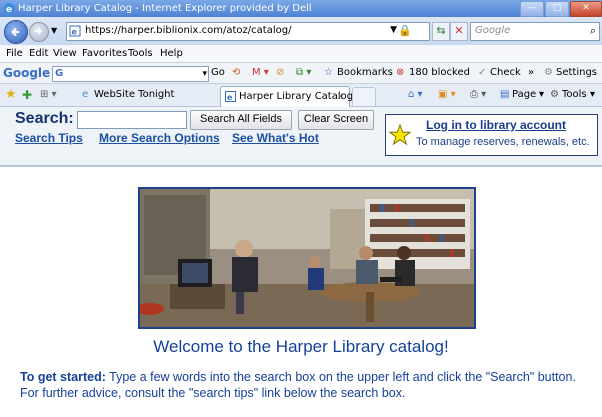  Describe the element at coordinates (478, 95) in the screenshot. I see `print-icon: ⎙ ▾` at that location.